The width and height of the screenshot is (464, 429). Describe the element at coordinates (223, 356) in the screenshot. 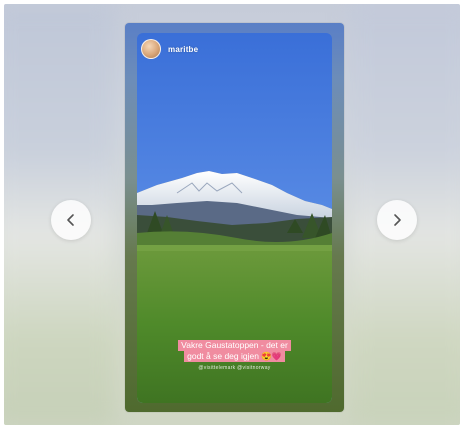

I see `caption-line-2: godt å se deg igjen` at that location.